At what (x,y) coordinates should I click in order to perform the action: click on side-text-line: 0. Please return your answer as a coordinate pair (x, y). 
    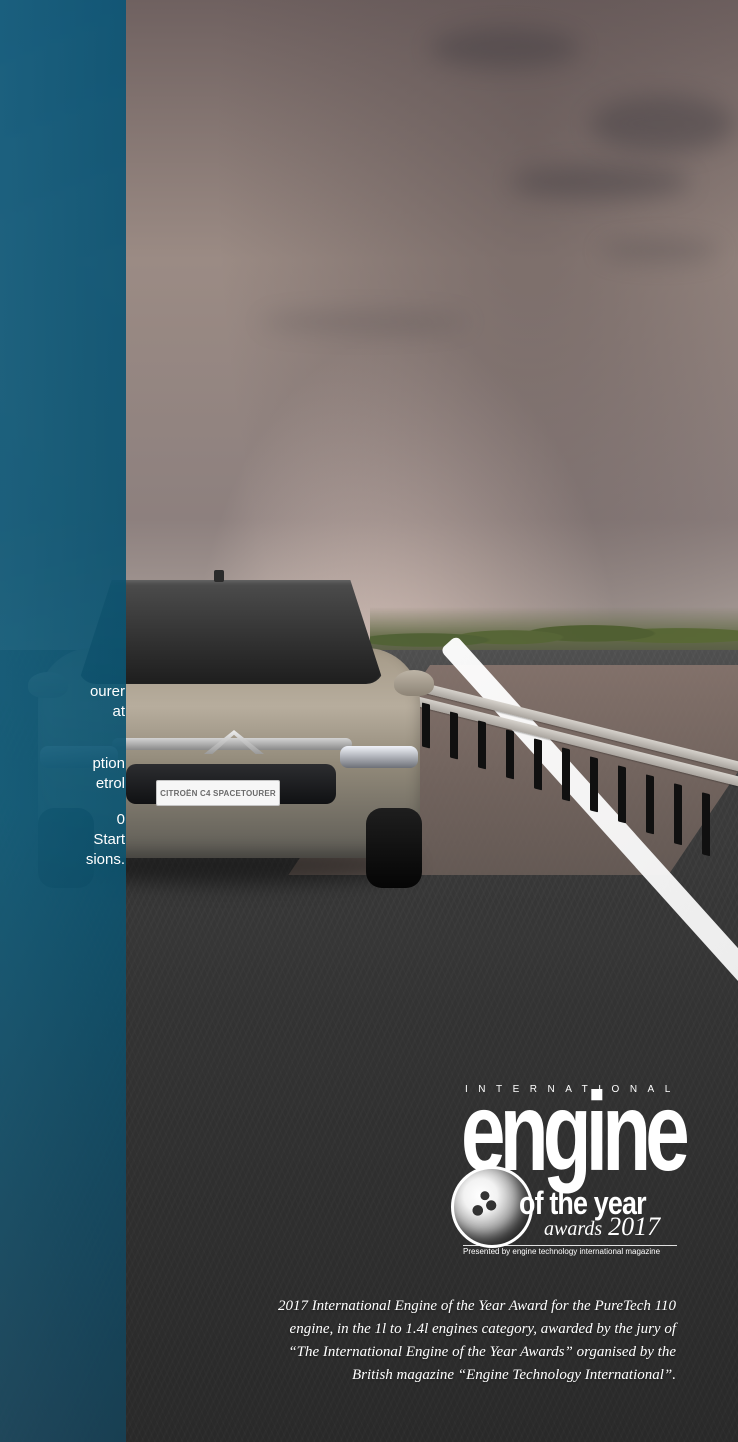
    Looking at the image, I should click on (120, 819).